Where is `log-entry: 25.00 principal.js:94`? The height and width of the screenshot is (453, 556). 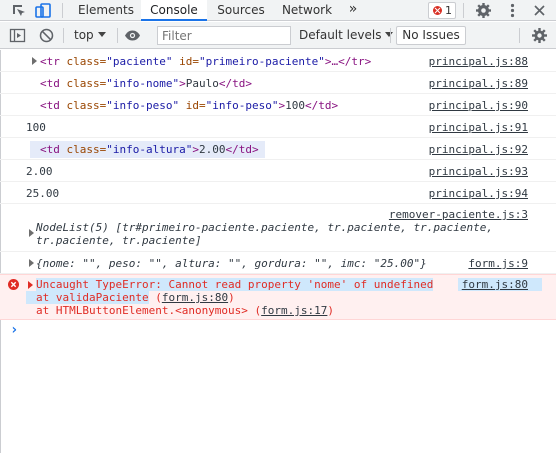 log-entry: 25.00 principal.js:94 is located at coordinates (278, 193).